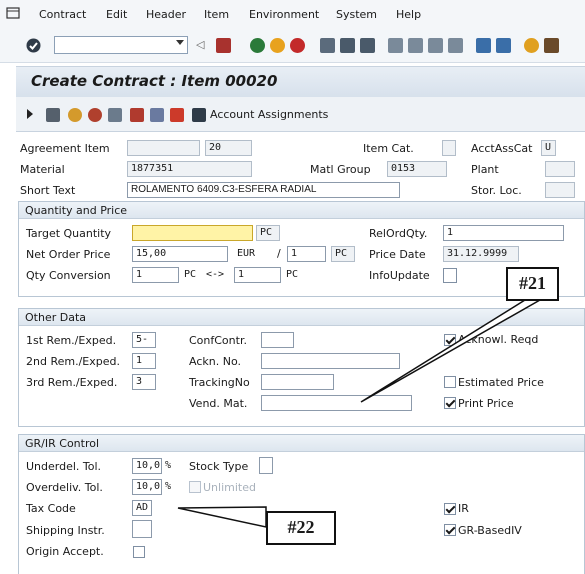  I want to click on callout-21: #21, so click(532, 284).